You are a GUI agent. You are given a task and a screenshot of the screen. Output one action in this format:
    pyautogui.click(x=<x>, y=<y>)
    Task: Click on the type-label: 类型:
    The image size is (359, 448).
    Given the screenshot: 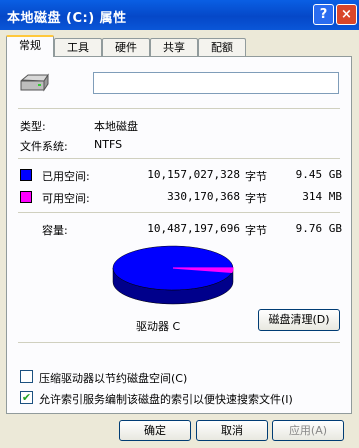 What is the action you would take?
    pyautogui.click(x=33, y=126)
    